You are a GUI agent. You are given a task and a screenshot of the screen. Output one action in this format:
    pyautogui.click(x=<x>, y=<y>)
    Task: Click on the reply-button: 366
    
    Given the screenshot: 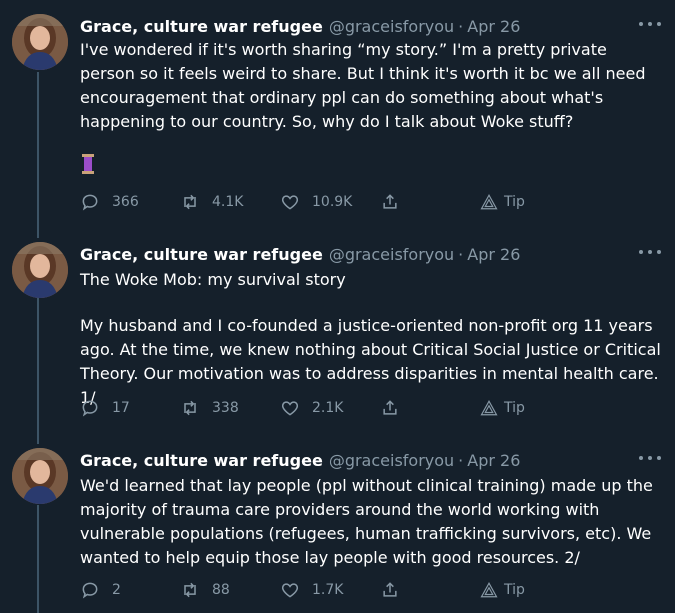 What is the action you would take?
    pyautogui.click(x=130, y=202)
    